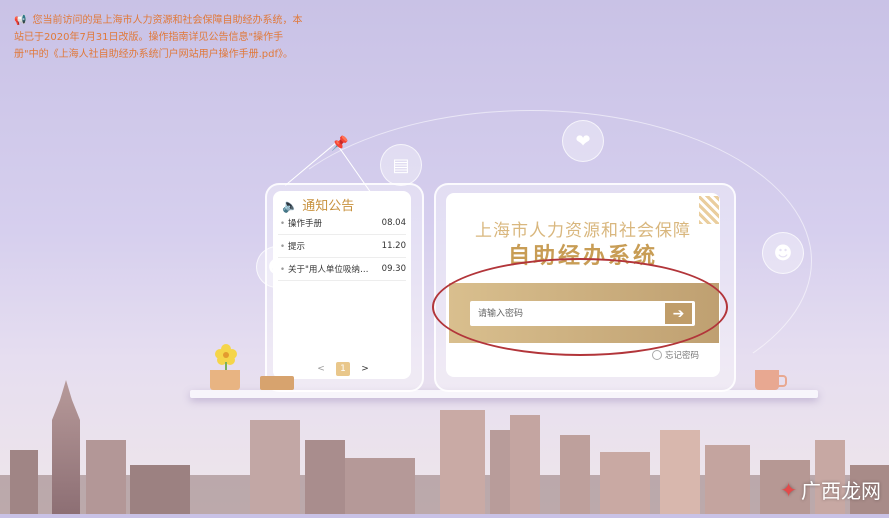 The width and height of the screenshot is (889, 518). What do you see at coordinates (393, 246) in the screenshot?
I see `notice-item-date: 11.20` at bounding box center [393, 246].